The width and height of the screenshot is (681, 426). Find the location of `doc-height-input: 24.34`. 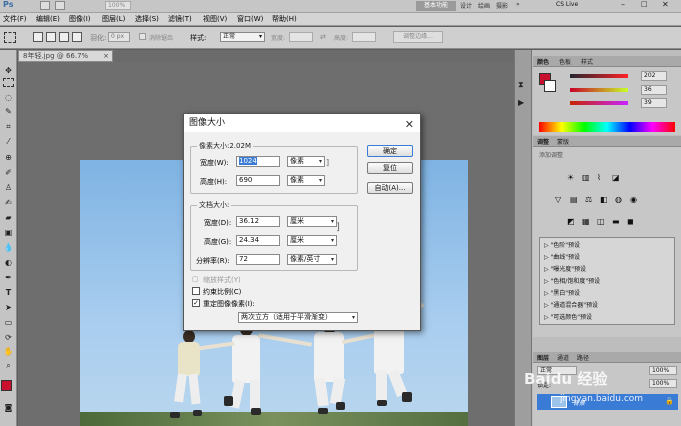

doc-height-input: 24.34 is located at coordinates (258, 240).